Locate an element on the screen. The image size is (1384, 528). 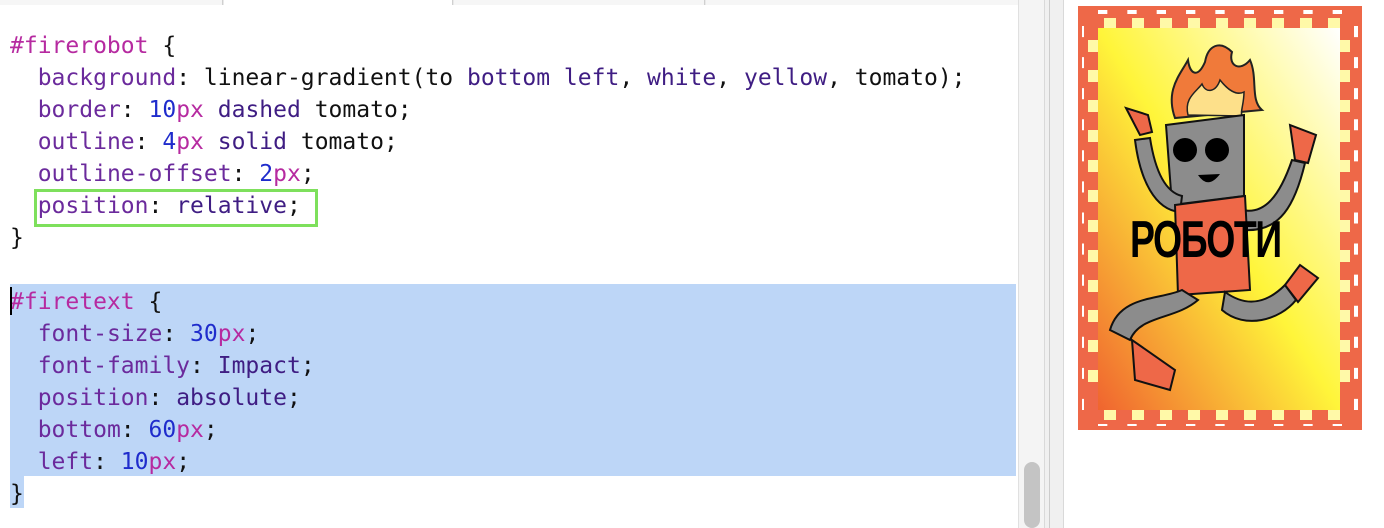
code-token: 60 is located at coordinates (162, 430).